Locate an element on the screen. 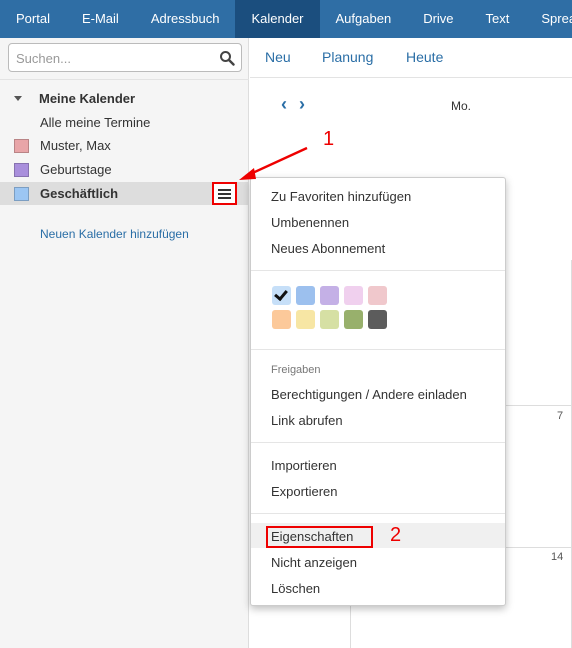  menu-item-new-subscription: Neues Abonnement is located at coordinates (328, 248).